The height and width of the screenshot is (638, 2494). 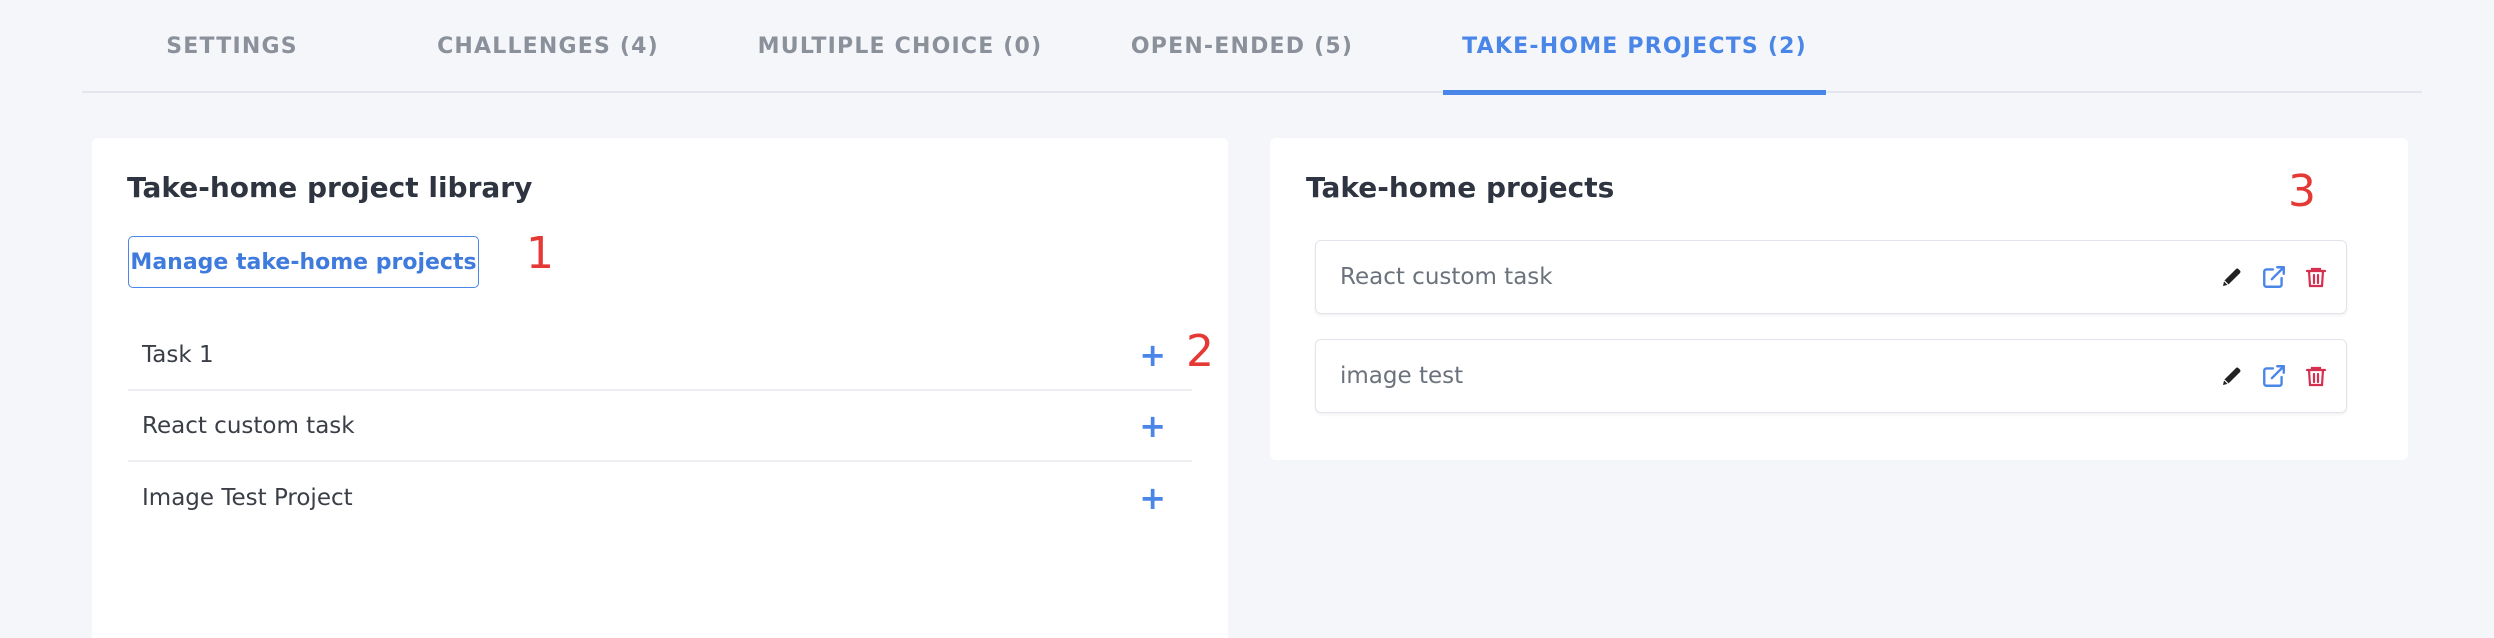 What do you see at coordinates (1242, 46) in the screenshot?
I see `tab-open-ended: OPEN-ENDED (5)` at bounding box center [1242, 46].